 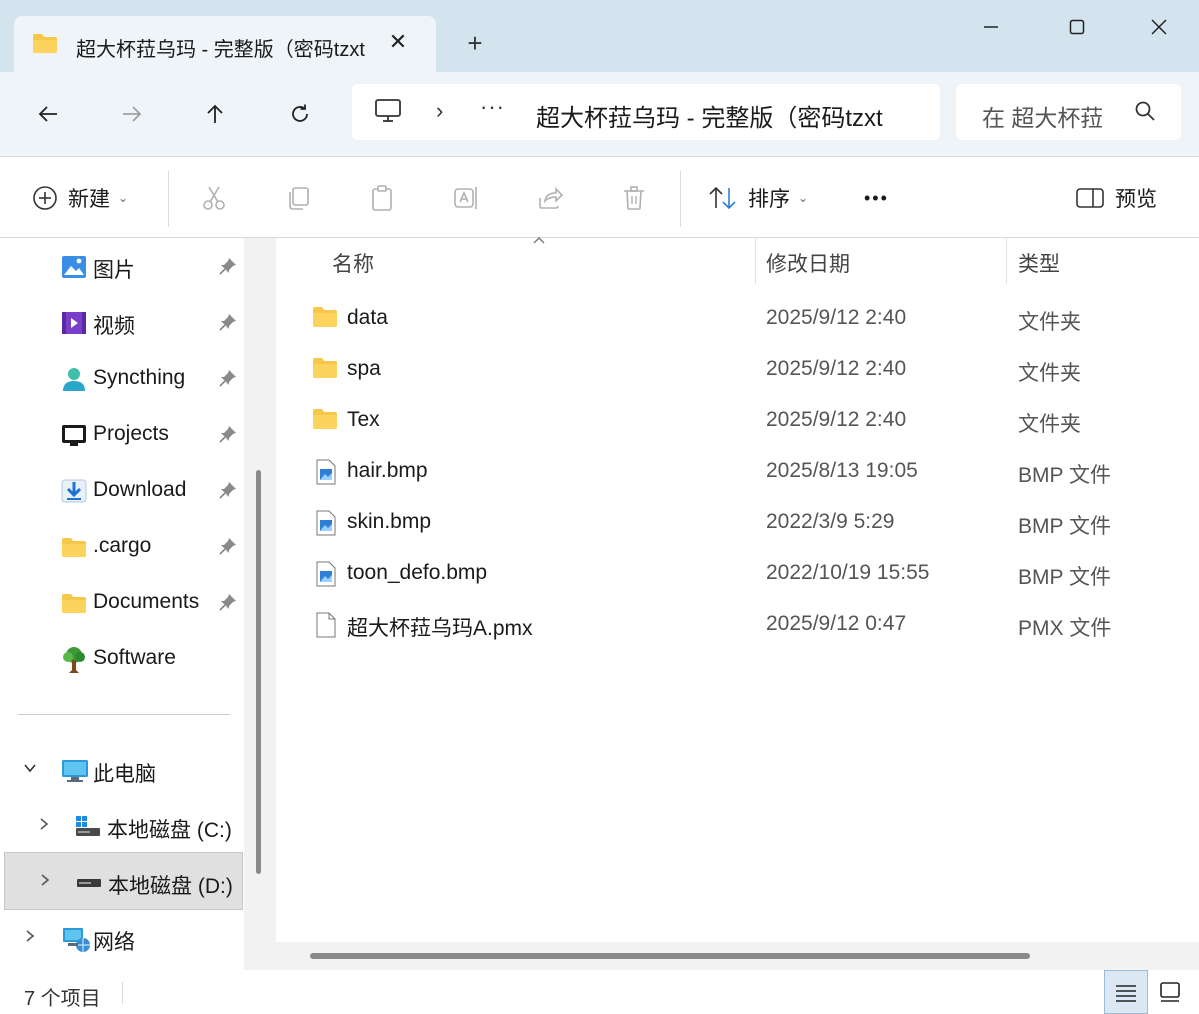 I want to click on videos-icon, so click(x=74, y=323).